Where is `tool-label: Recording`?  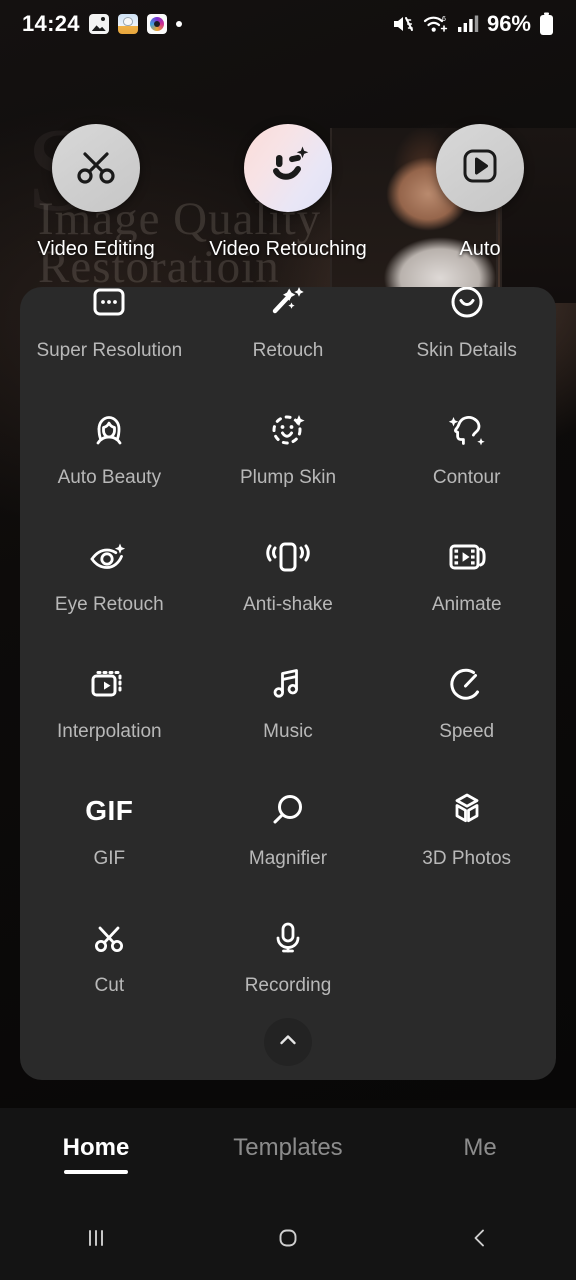
tool-label: Recording is located at coordinates (288, 985).